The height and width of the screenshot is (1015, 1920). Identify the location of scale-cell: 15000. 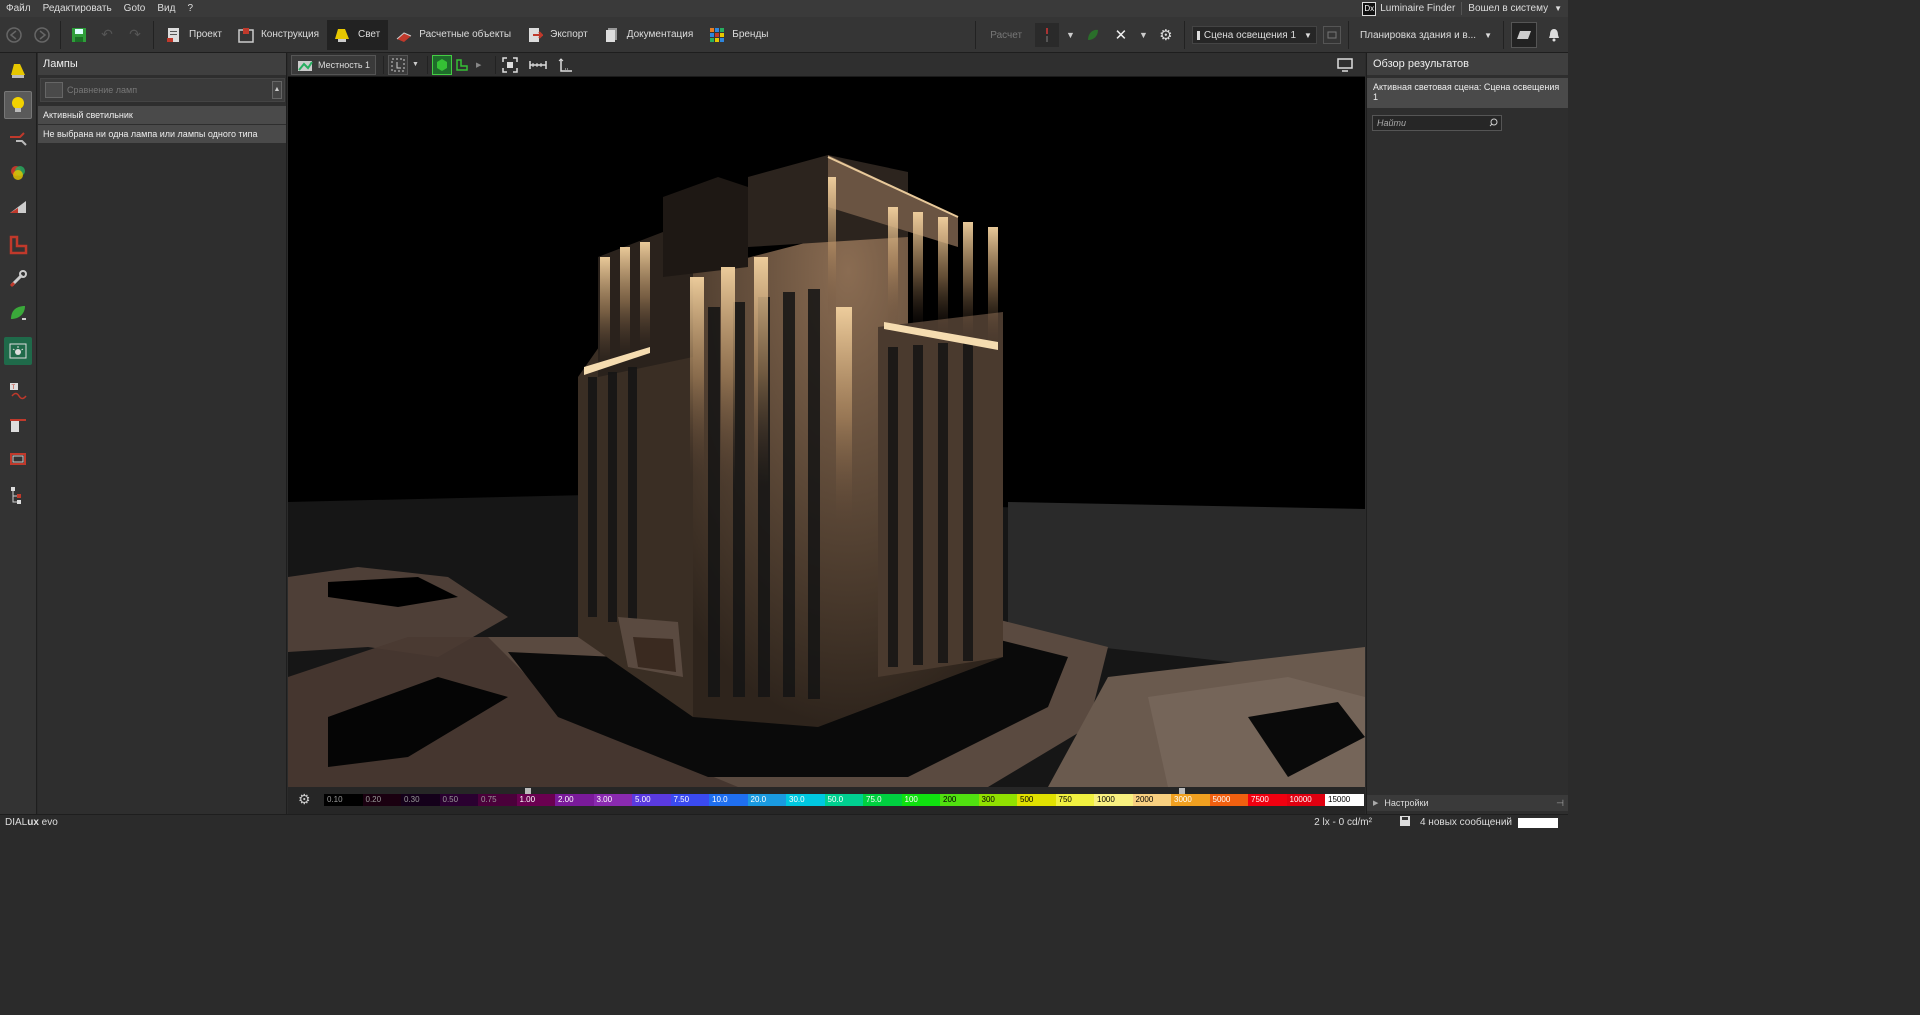
(1344, 800).